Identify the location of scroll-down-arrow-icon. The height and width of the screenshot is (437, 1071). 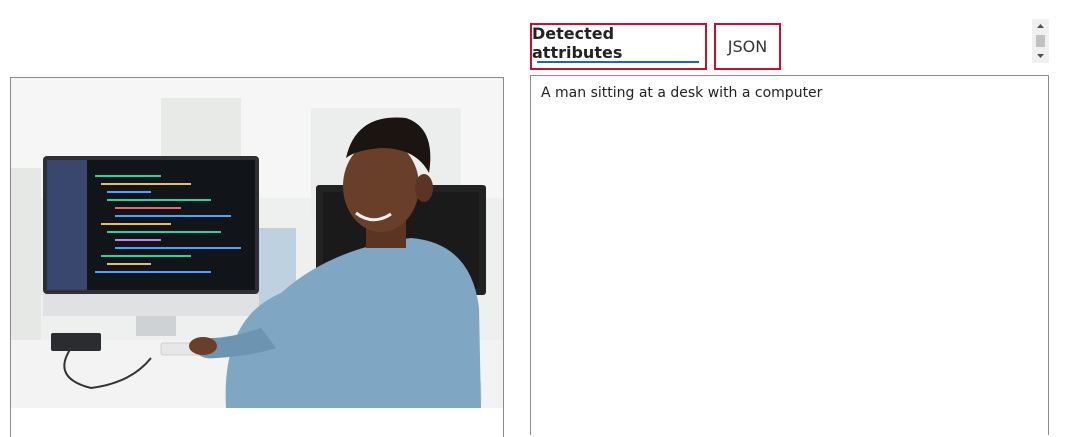
(1040, 56).